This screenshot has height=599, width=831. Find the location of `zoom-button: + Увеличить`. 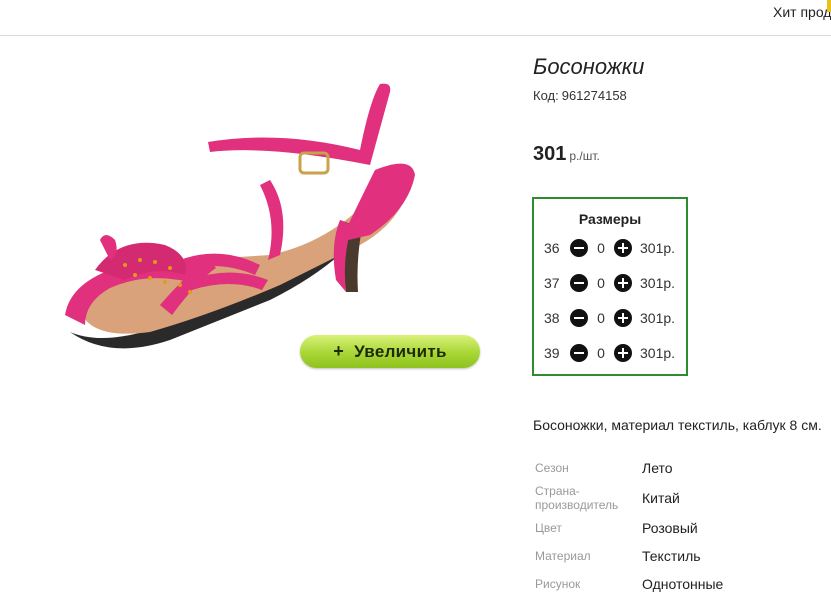

zoom-button: + Увеличить is located at coordinates (390, 351).